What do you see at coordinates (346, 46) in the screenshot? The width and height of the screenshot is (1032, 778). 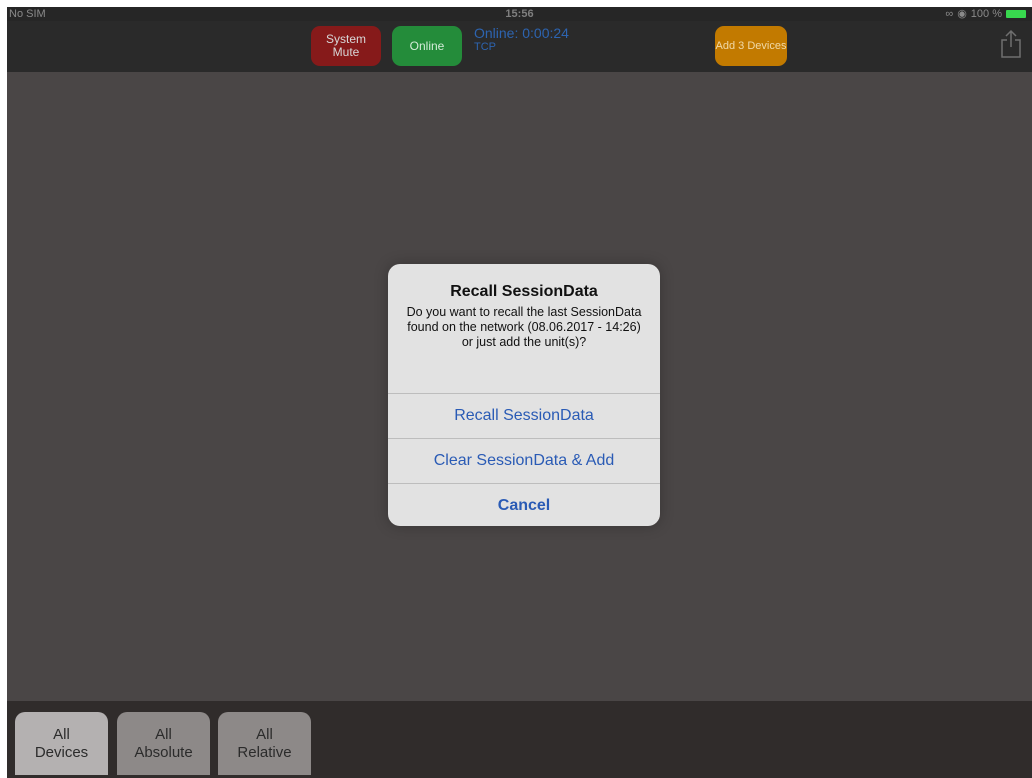 I see `system-mute-button: System Mute` at bounding box center [346, 46].